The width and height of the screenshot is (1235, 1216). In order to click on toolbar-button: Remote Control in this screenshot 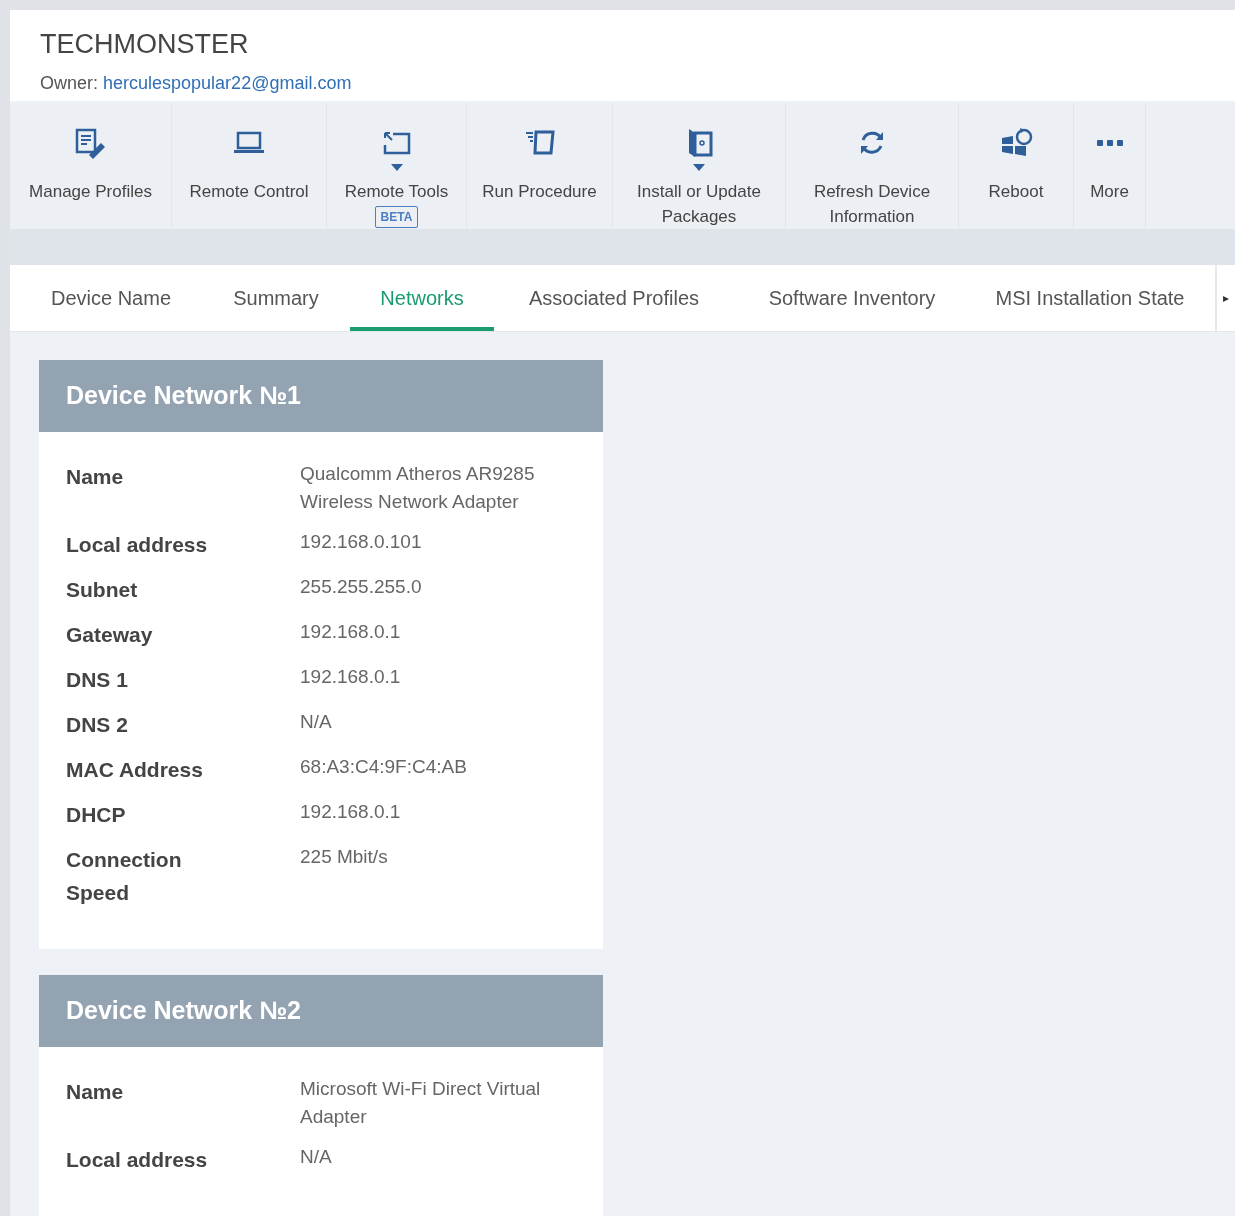, I will do `click(249, 165)`.